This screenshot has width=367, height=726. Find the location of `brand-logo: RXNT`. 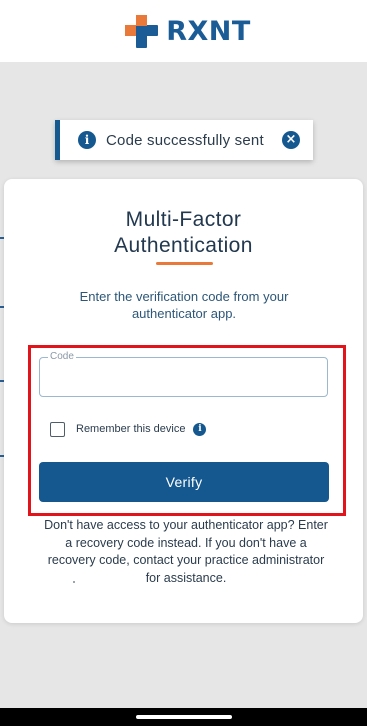

brand-logo: RXNT is located at coordinates (187, 31).